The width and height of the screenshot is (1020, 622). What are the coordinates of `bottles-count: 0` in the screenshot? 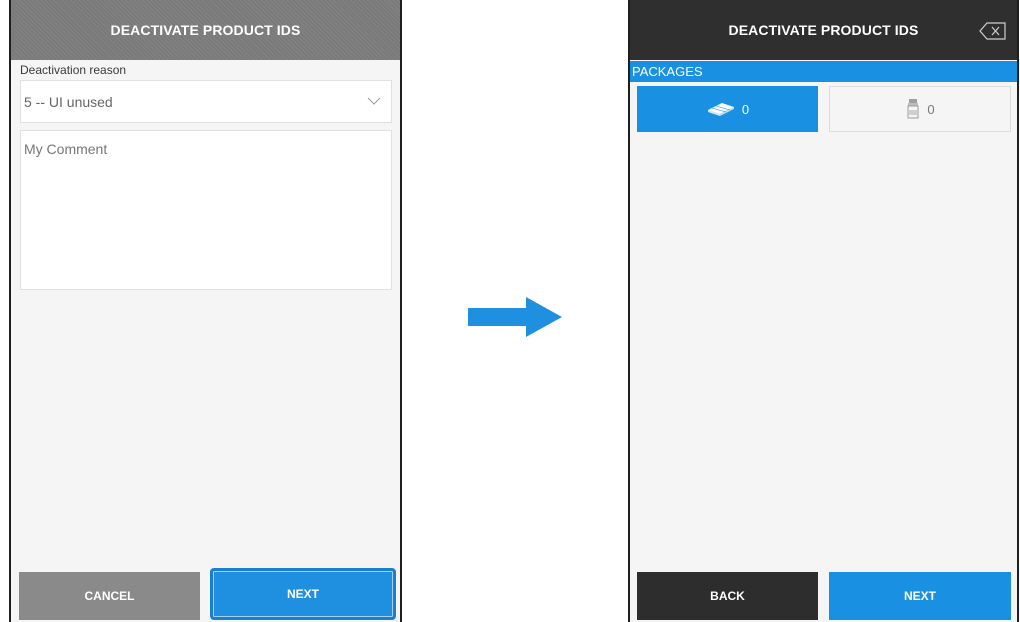 It's located at (931, 109).